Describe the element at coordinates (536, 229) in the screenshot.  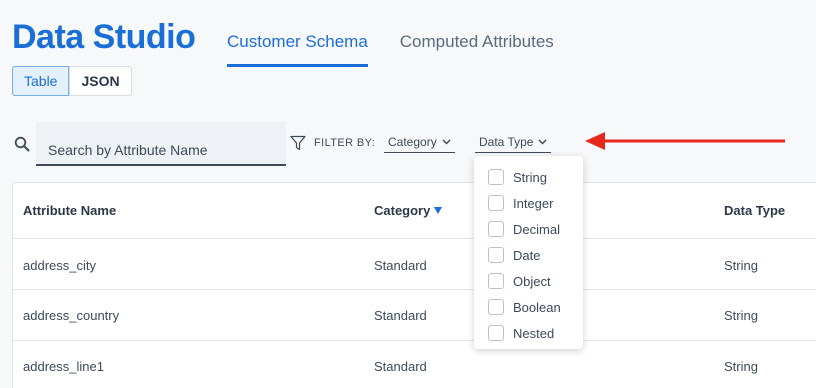
I see `option-label: Decimal` at that location.